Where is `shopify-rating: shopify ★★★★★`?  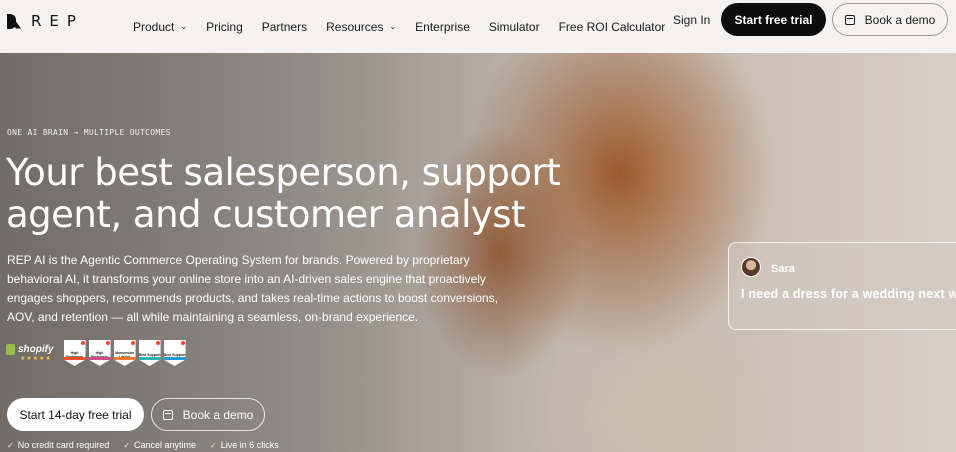
shopify-rating: shopify ★★★★★ is located at coordinates (30, 353).